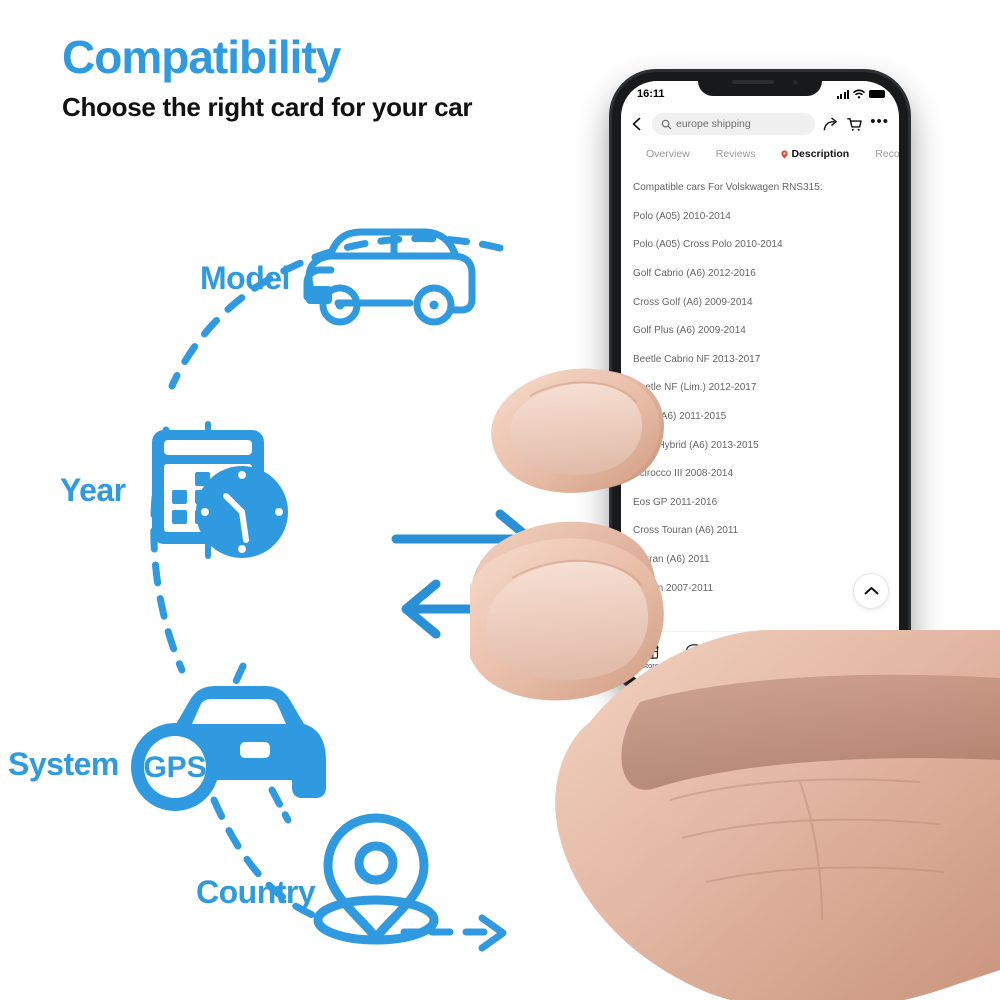 The image size is (1000, 1000). What do you see at coordinates (651, 94) in the screenshot?
I see `status-time: 16:11` at bounding box center [651, 94].